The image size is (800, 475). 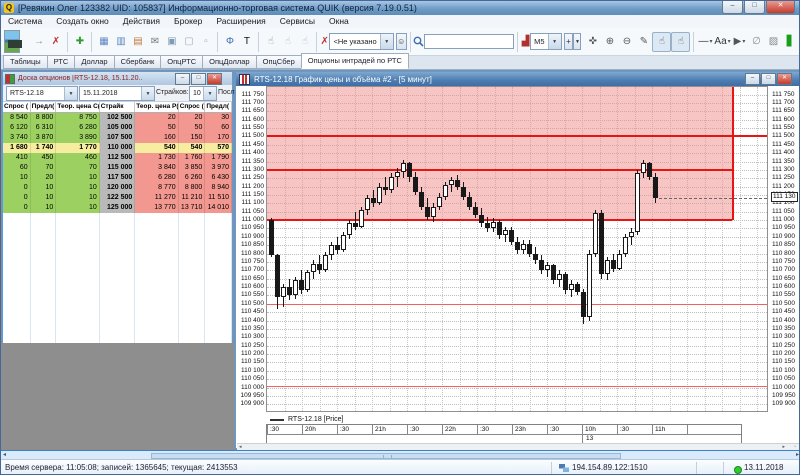 I want to click on price-cell: 1 680, so click(x=17, y=148).